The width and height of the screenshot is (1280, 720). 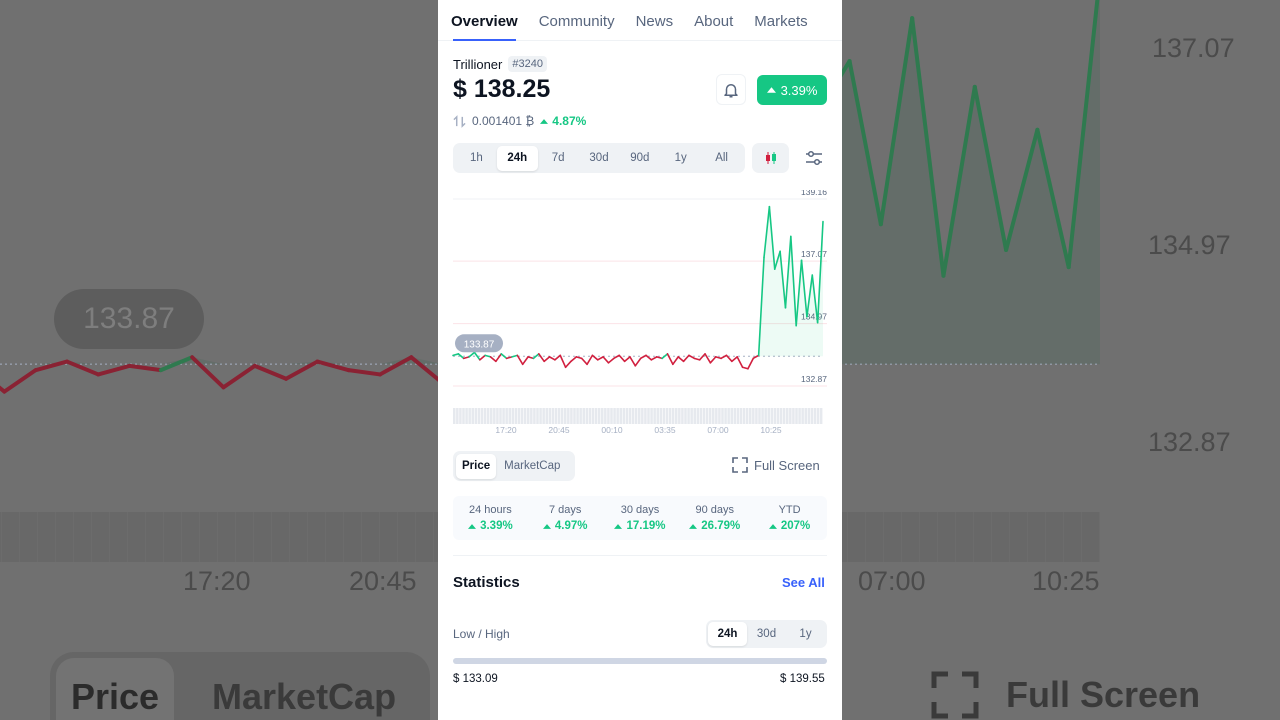 I want to click on statistics-title: Statistics, so click(x=486, y=582).